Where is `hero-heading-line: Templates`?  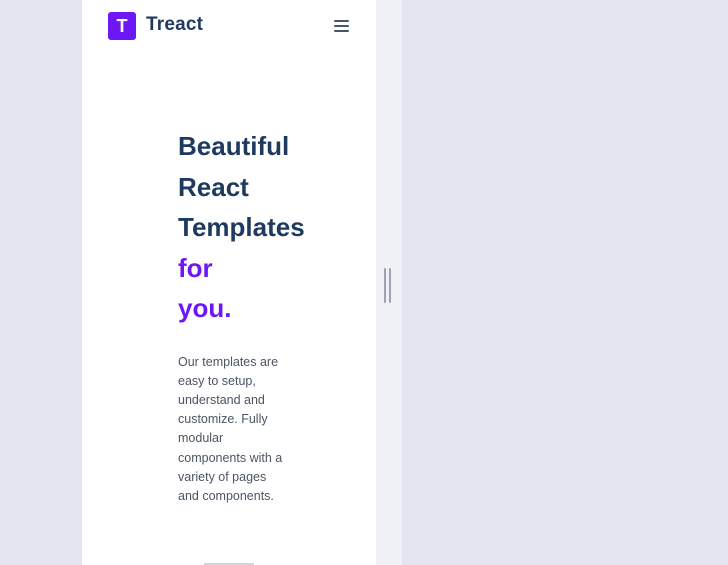 hero-heading-line: Templates is located at coordinates (241, 227).